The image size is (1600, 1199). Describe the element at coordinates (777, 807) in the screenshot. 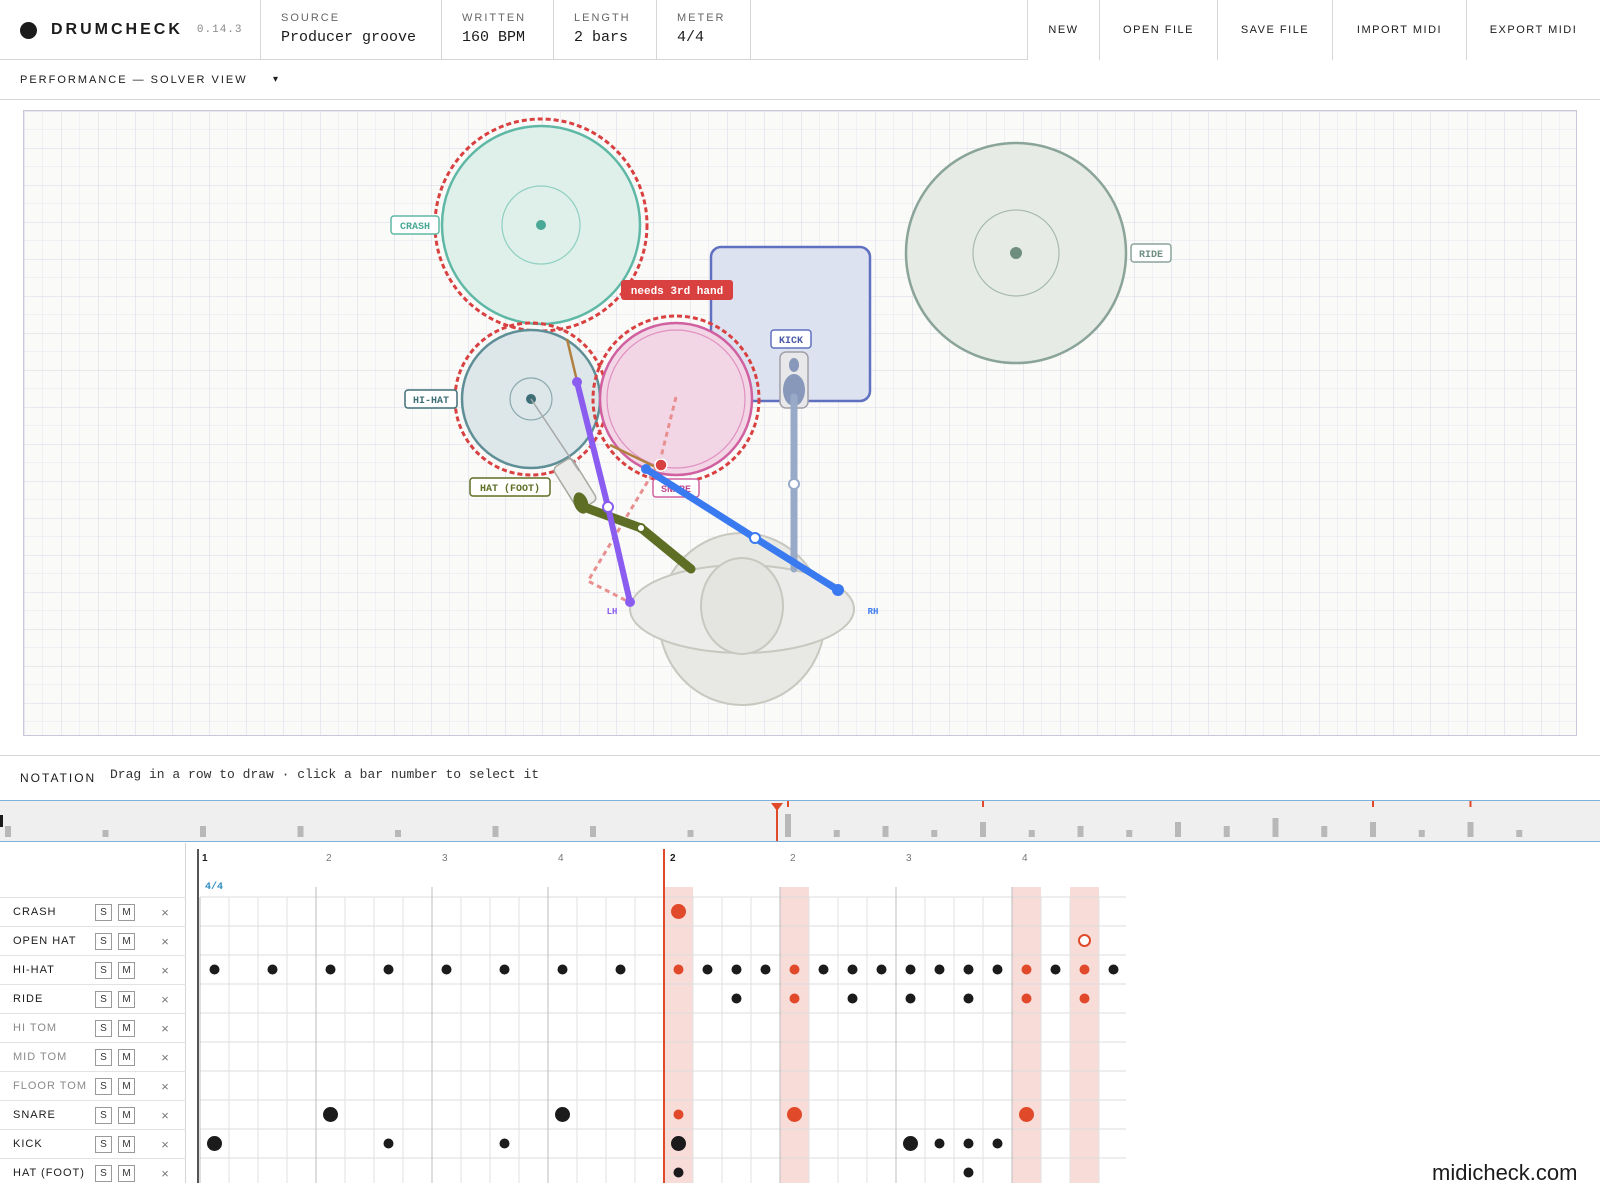

I see `playhead-handle-icon` at that location.